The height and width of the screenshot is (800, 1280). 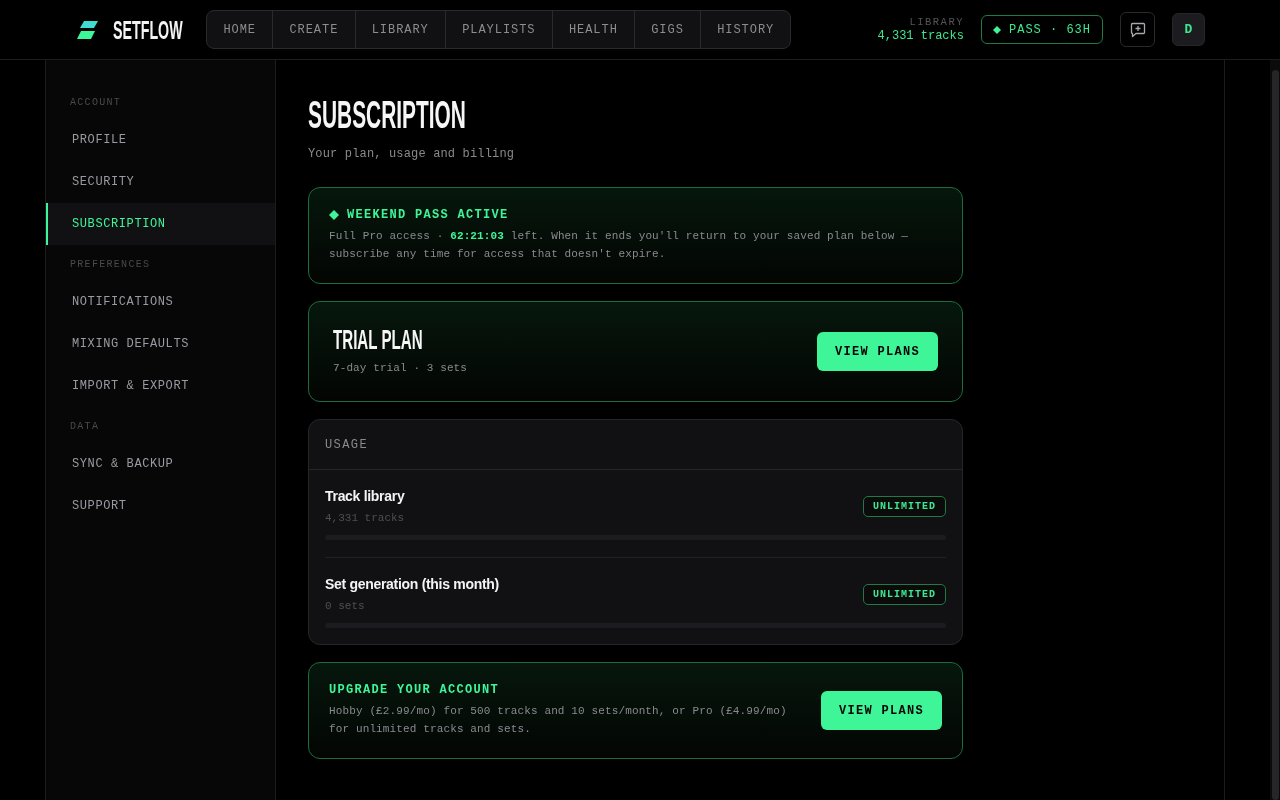 What do you see at coordinates (558, 720) in the screenshot?
I see `upgrade-text: Hobby (£2.99/mo) for 500 tracks and 10 sets/month, or Pro (£4.99/mo) for unlimited tracks and sets.` at bounding box center [558, 720].